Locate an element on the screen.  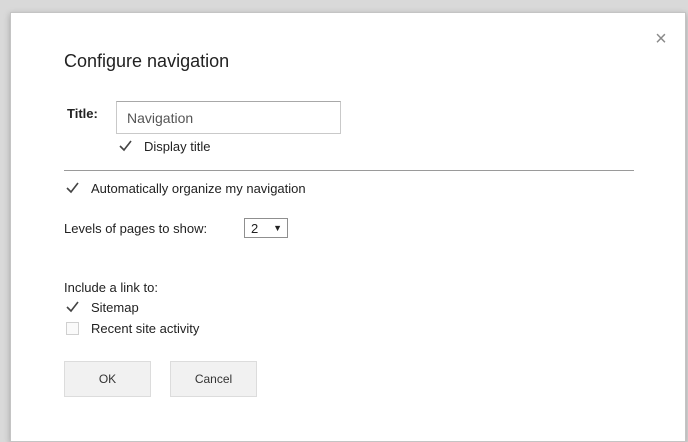
recent-activity-checkbox is located at coordinates (72, 328).